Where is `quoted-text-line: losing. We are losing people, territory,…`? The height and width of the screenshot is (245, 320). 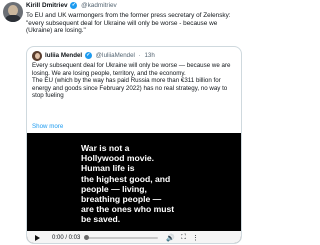
quoted-text-line: losing. We are losing people, territory,… is located at coordinates (109, 73).